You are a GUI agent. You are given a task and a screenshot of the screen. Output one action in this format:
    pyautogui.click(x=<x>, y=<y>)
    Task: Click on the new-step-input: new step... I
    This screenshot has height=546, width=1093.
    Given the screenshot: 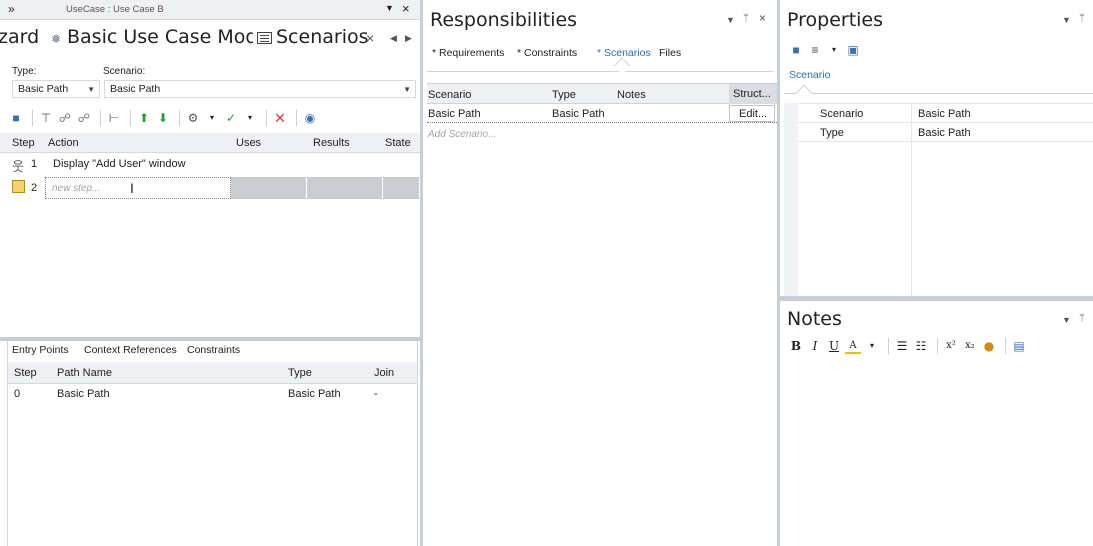 What is the action you would take?
    pyautogui.click(x=138, y=188)
    